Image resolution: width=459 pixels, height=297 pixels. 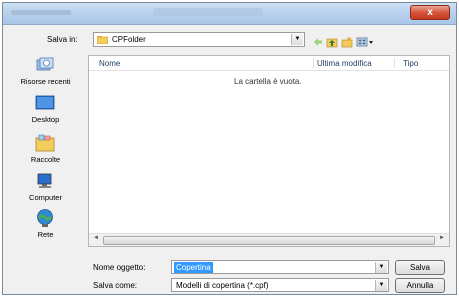 I want to click on column-header-modified: Ultima modifica, so click(x=344, y=63).